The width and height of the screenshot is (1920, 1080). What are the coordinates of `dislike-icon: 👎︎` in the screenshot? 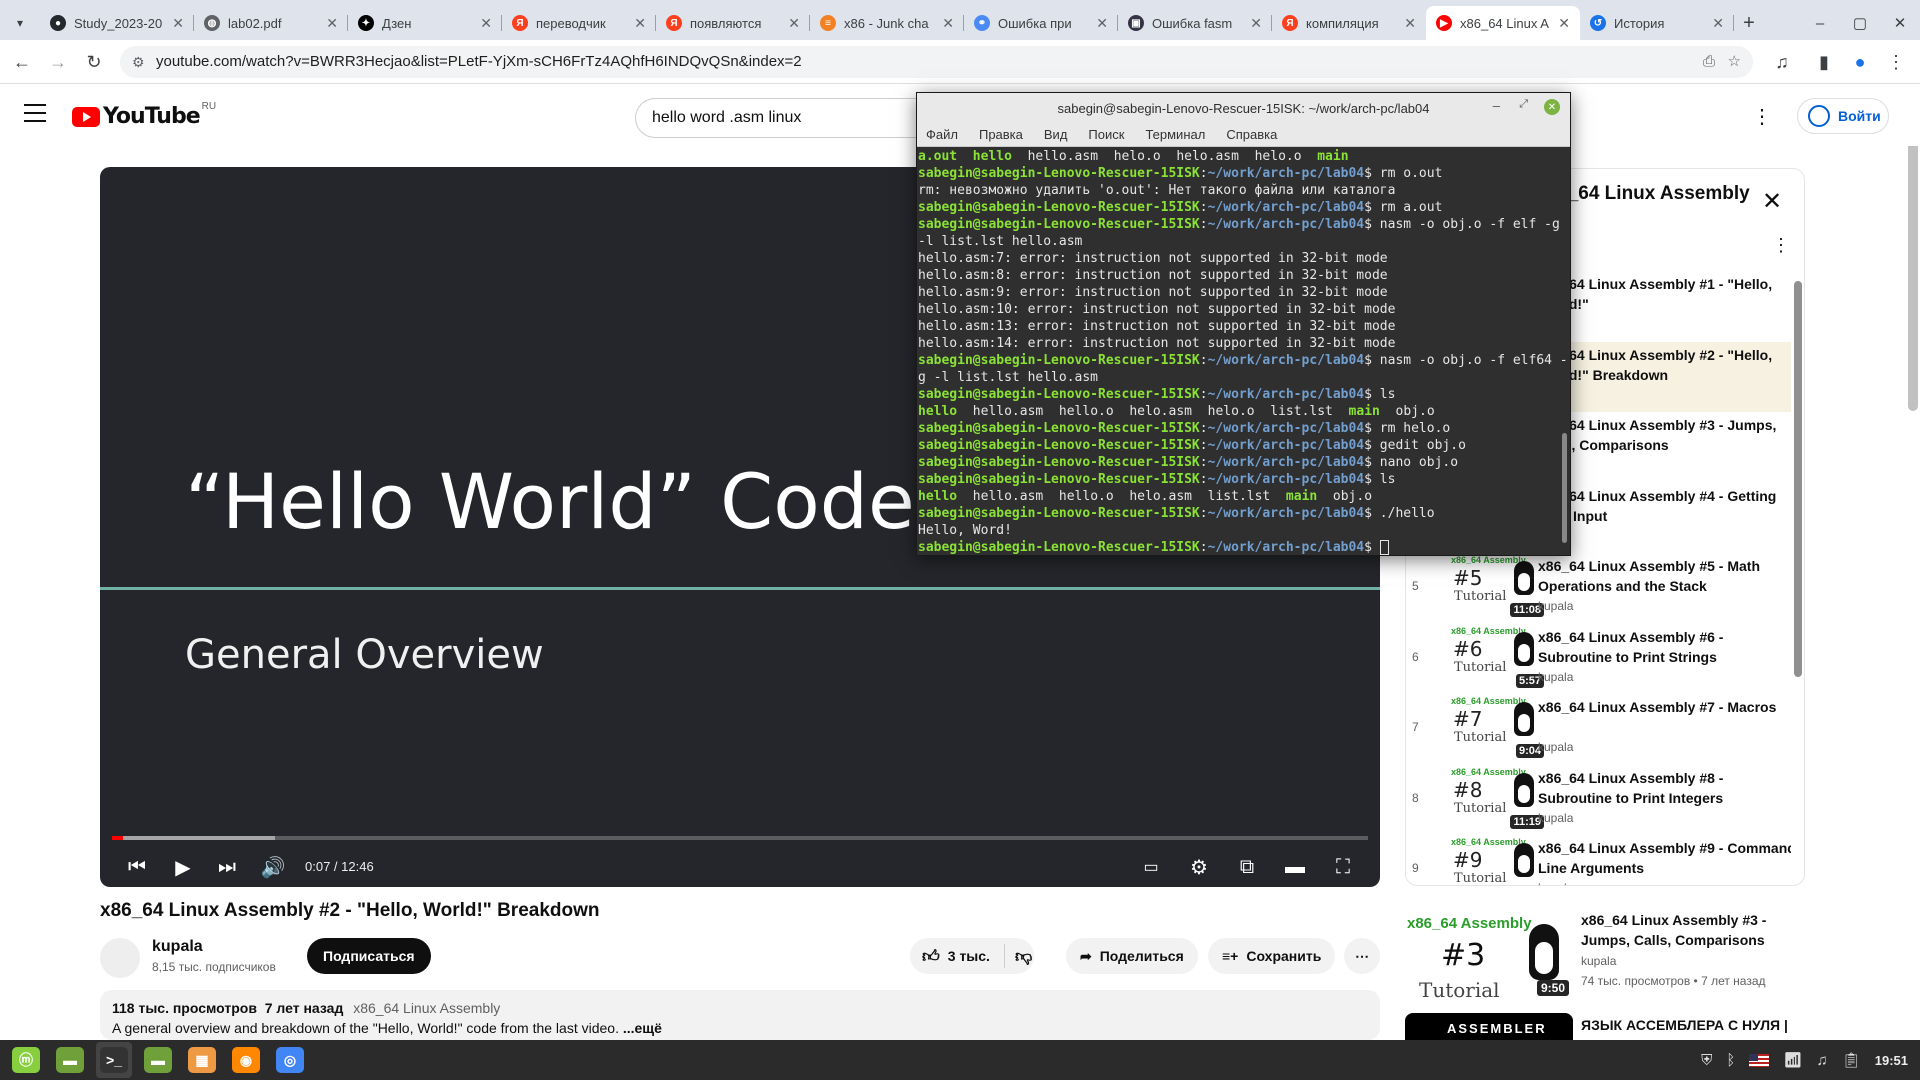 It's located at (1023, 956).